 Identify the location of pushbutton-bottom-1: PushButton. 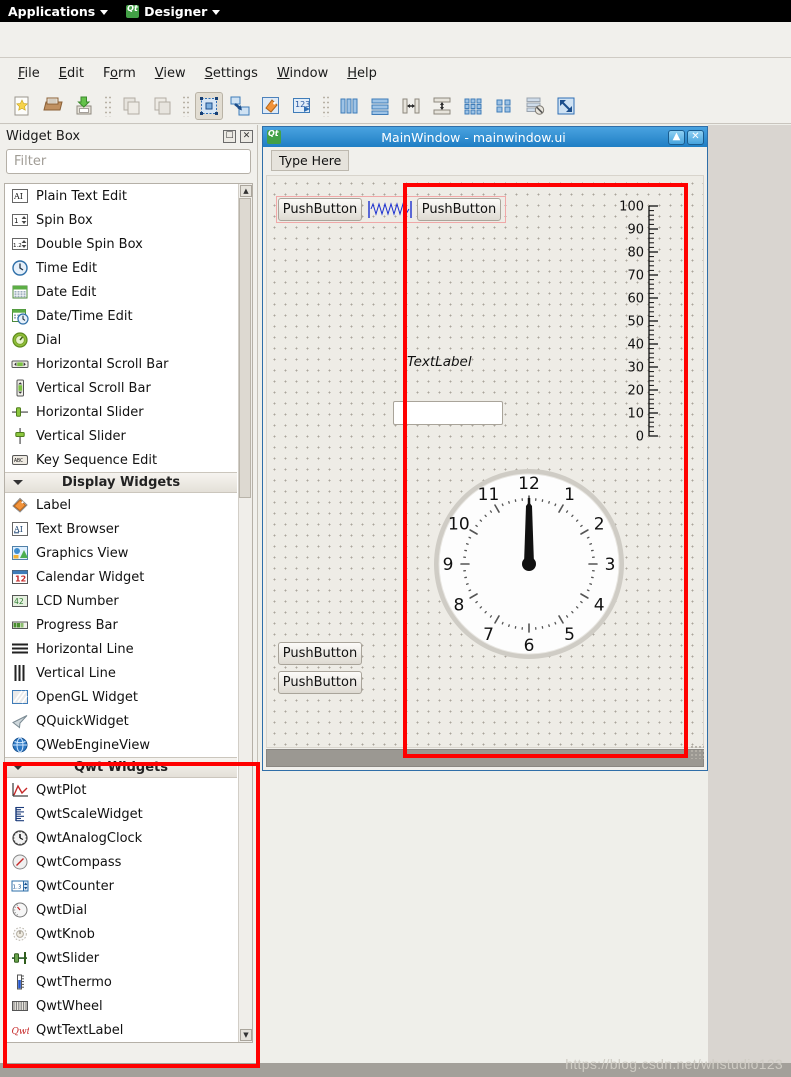
(320, 653).